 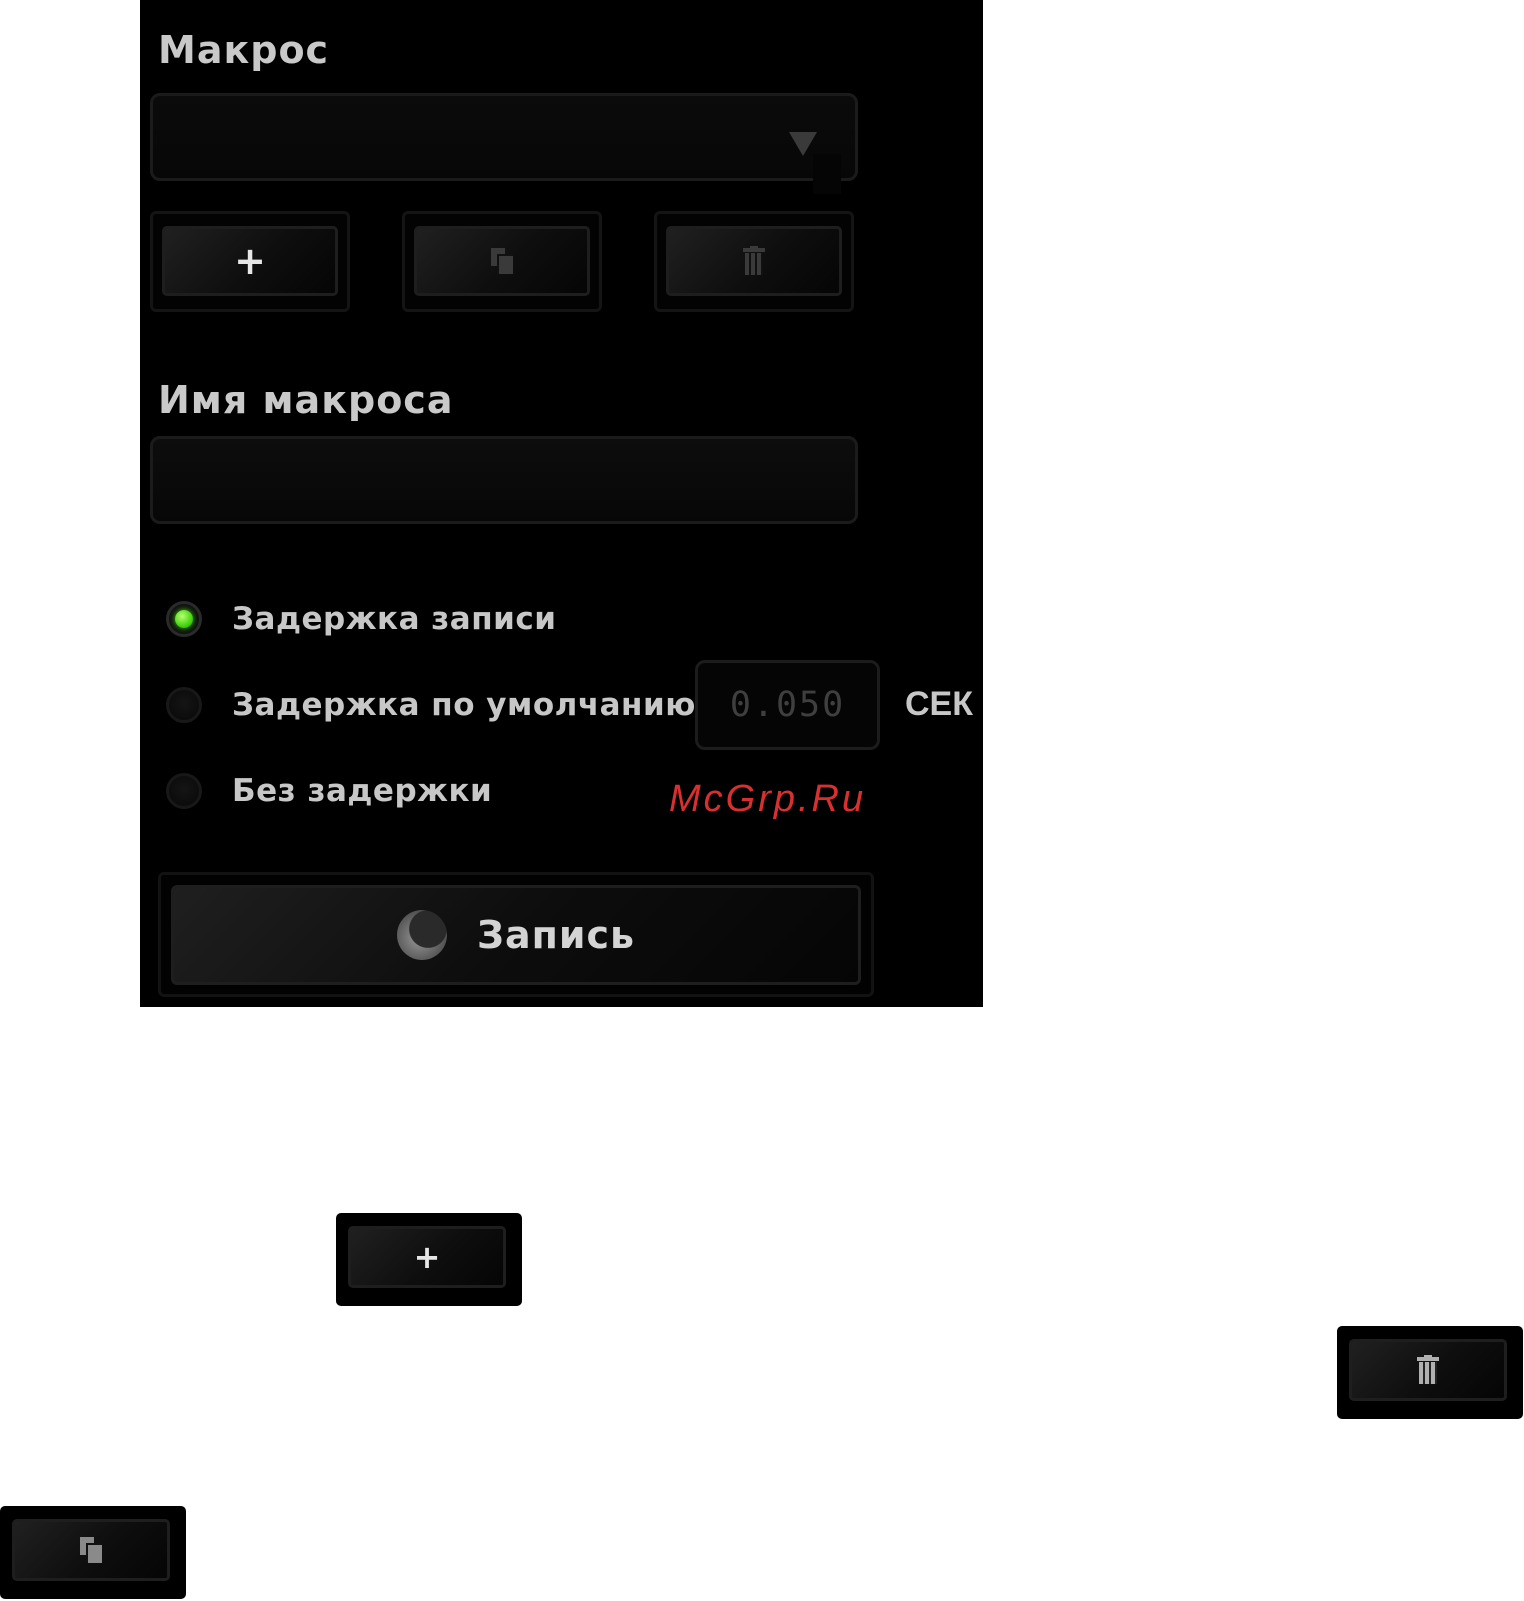 I want to click on radio-default-delay, so click(x=184, y=705).